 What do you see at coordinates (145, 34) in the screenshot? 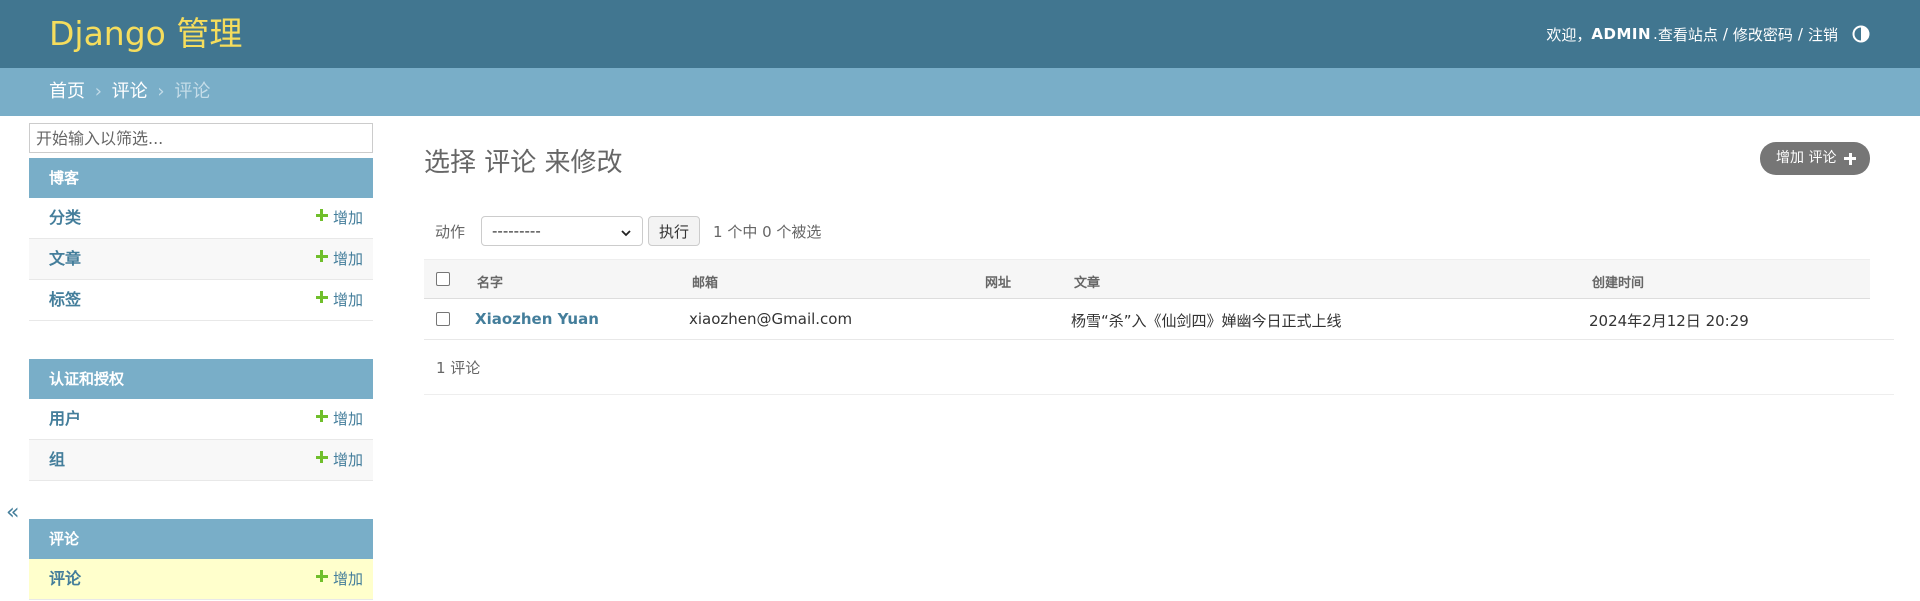
I see `site-branding: Django 管理` at bounding box center [145, 34].